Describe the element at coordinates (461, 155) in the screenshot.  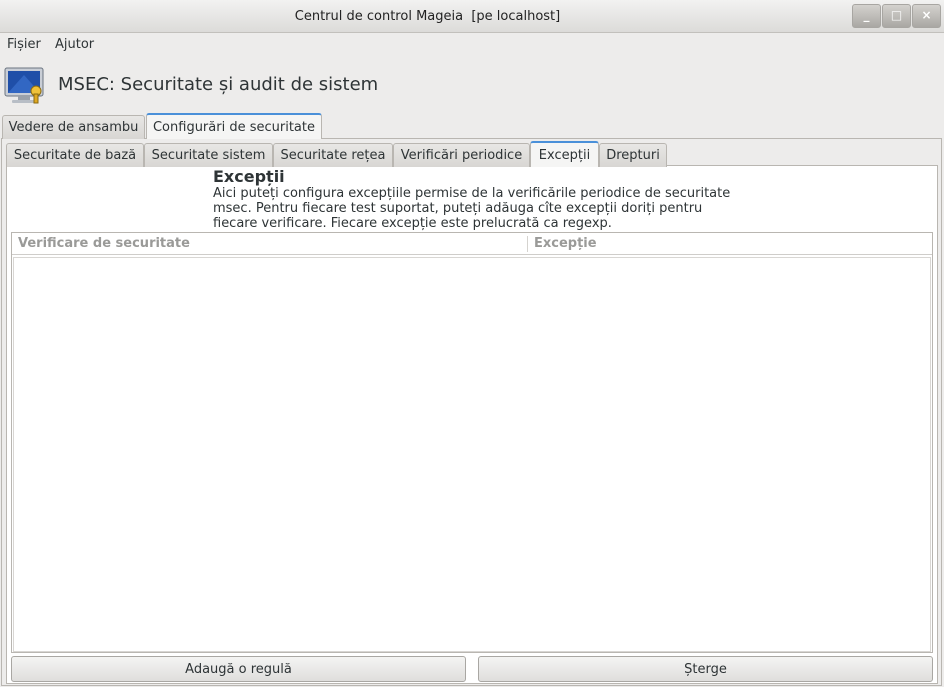
I see `tab-periodic-checks: Verificări periodice` at that location.